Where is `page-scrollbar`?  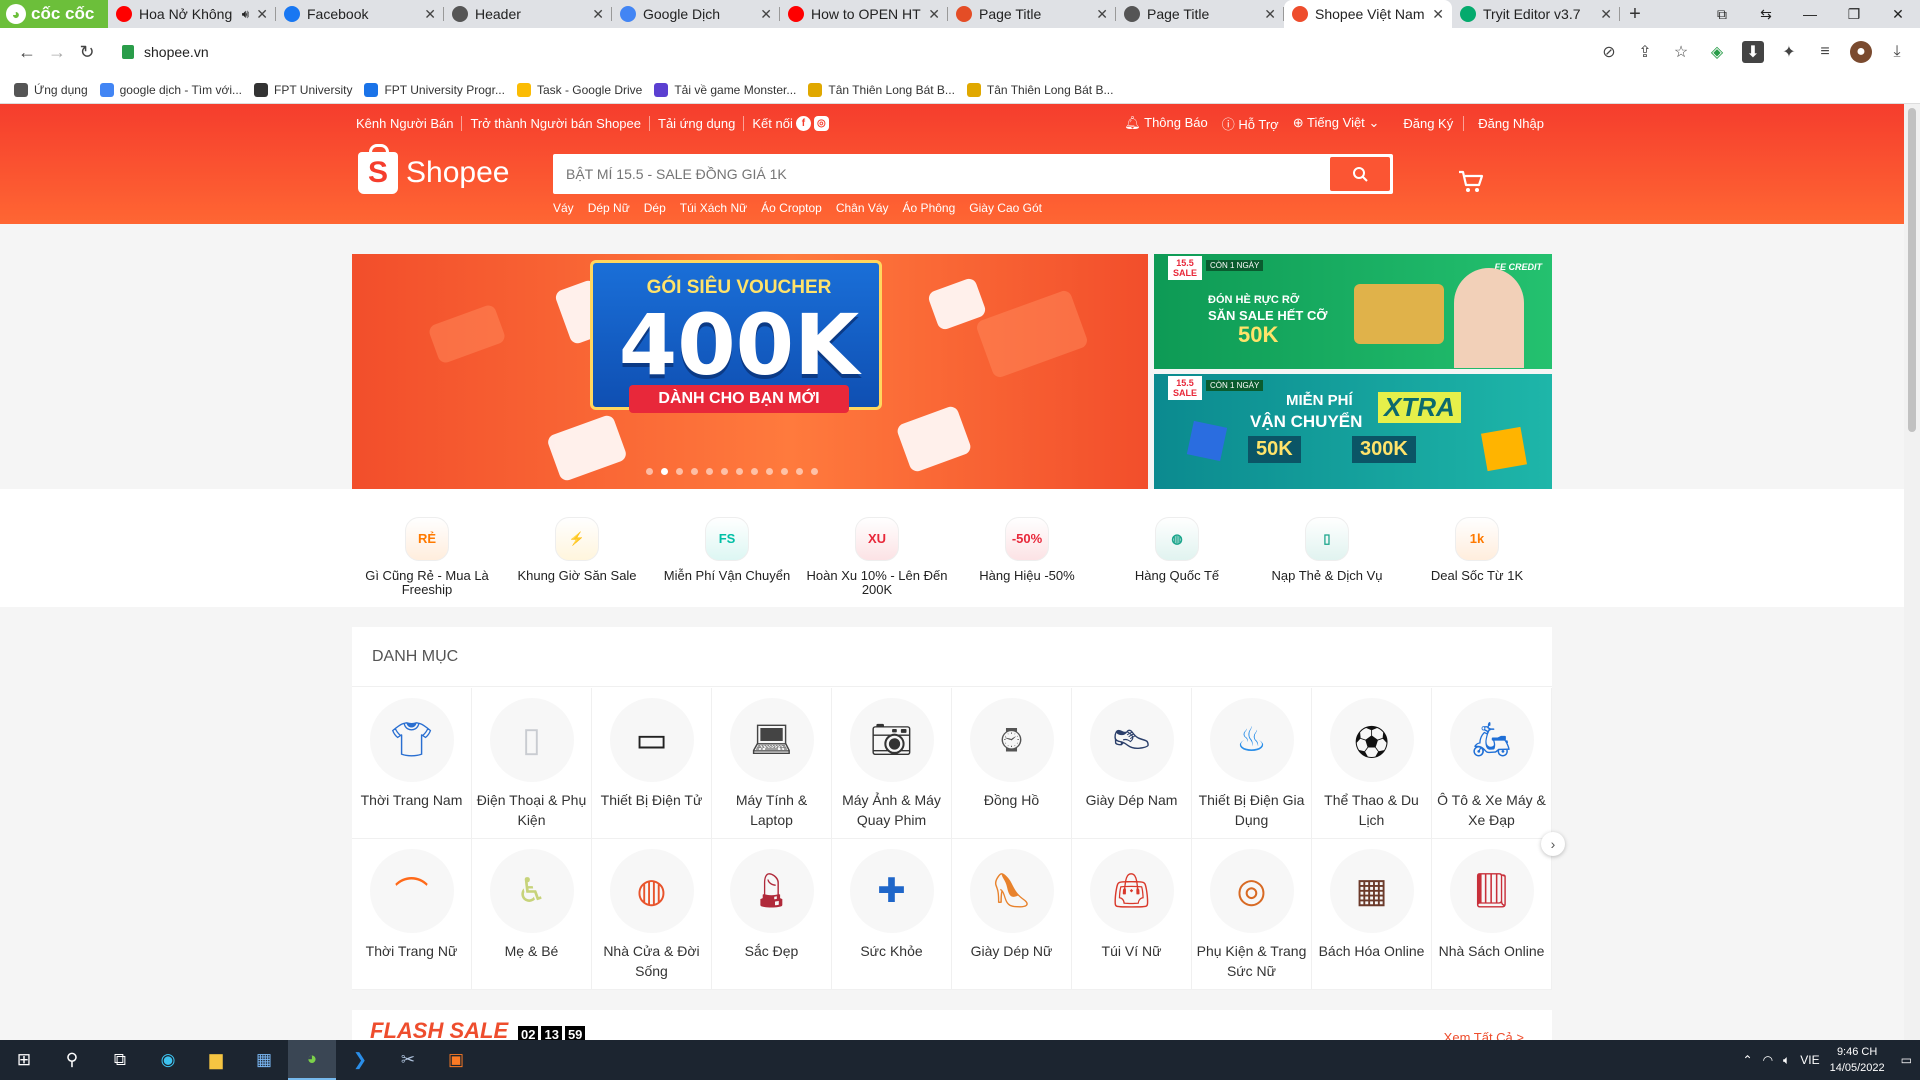 page-scrollbar is located at coordinates (1912, 572).